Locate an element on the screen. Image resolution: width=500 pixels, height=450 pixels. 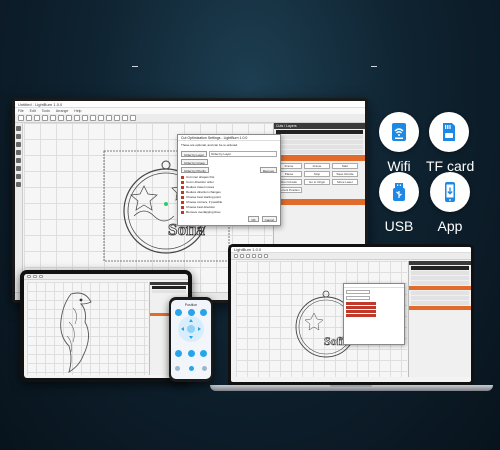
order-by-group-button: Order by Group is located at coordinates (194, 162).